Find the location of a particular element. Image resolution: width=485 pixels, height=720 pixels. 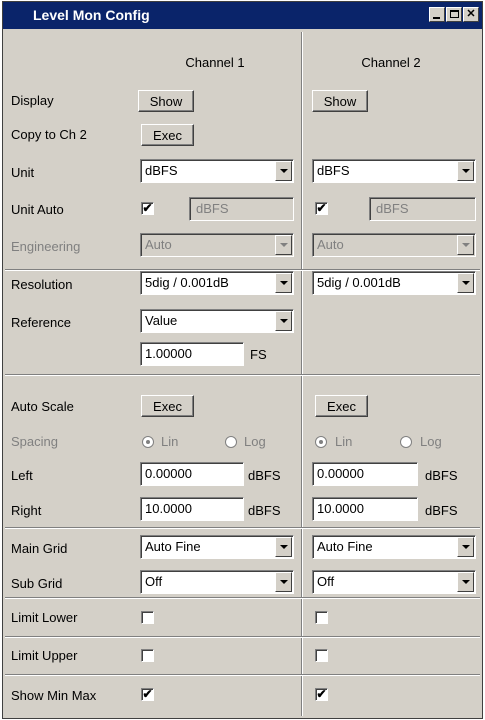

ch1-engineering-value: Auto is located at coordinates (158, 244).